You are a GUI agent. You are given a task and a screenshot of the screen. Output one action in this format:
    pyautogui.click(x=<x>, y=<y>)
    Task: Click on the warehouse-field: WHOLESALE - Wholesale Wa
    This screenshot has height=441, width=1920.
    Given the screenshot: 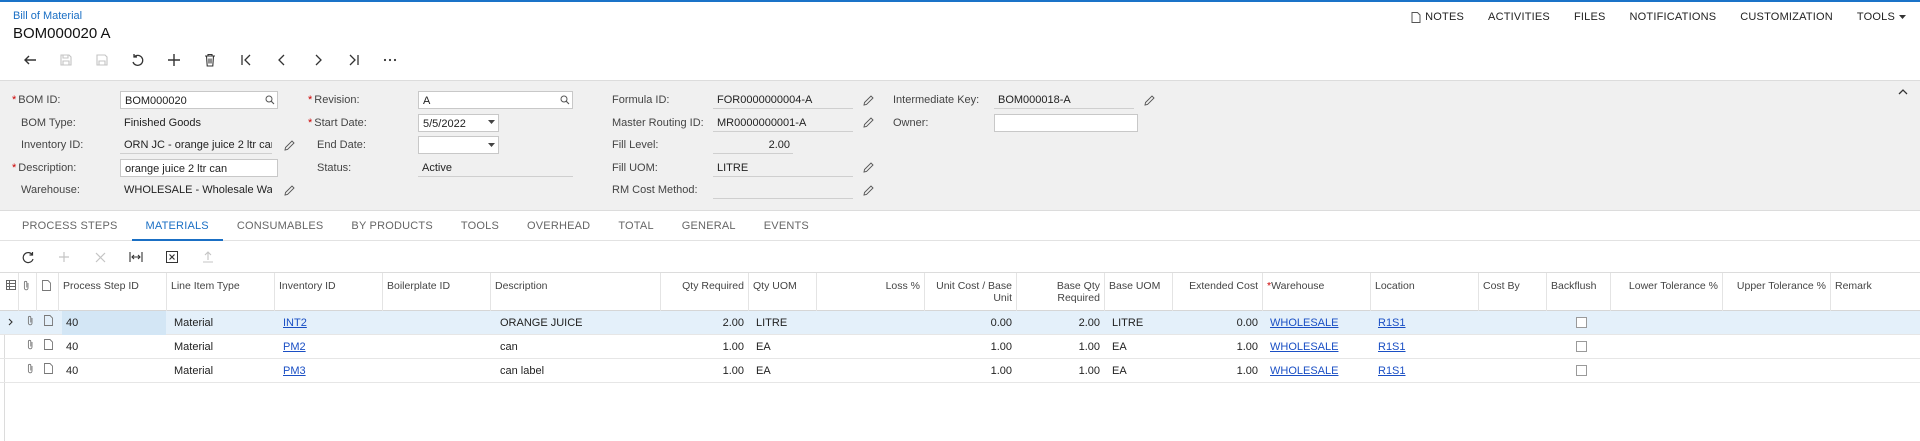 What is the action you would take?
    pyautogui.click(x=196, y=190)
    